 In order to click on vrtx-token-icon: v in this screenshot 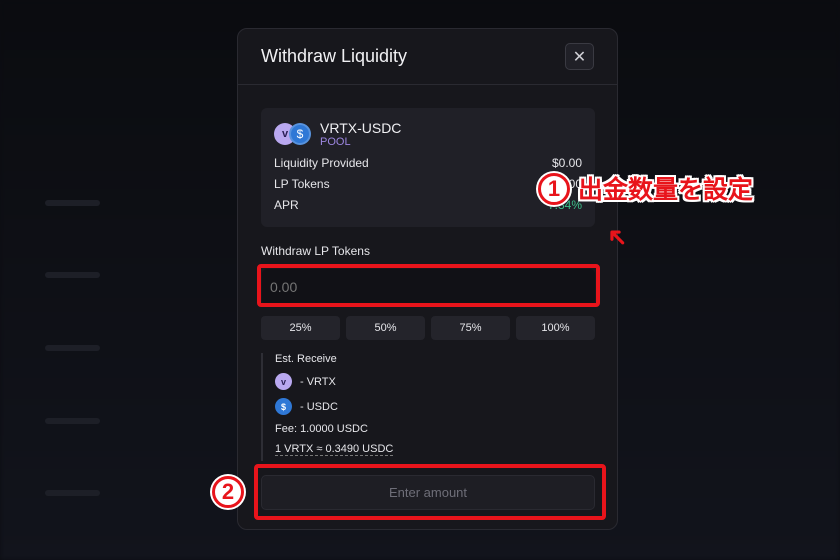, I will do `click(283, 381)`.